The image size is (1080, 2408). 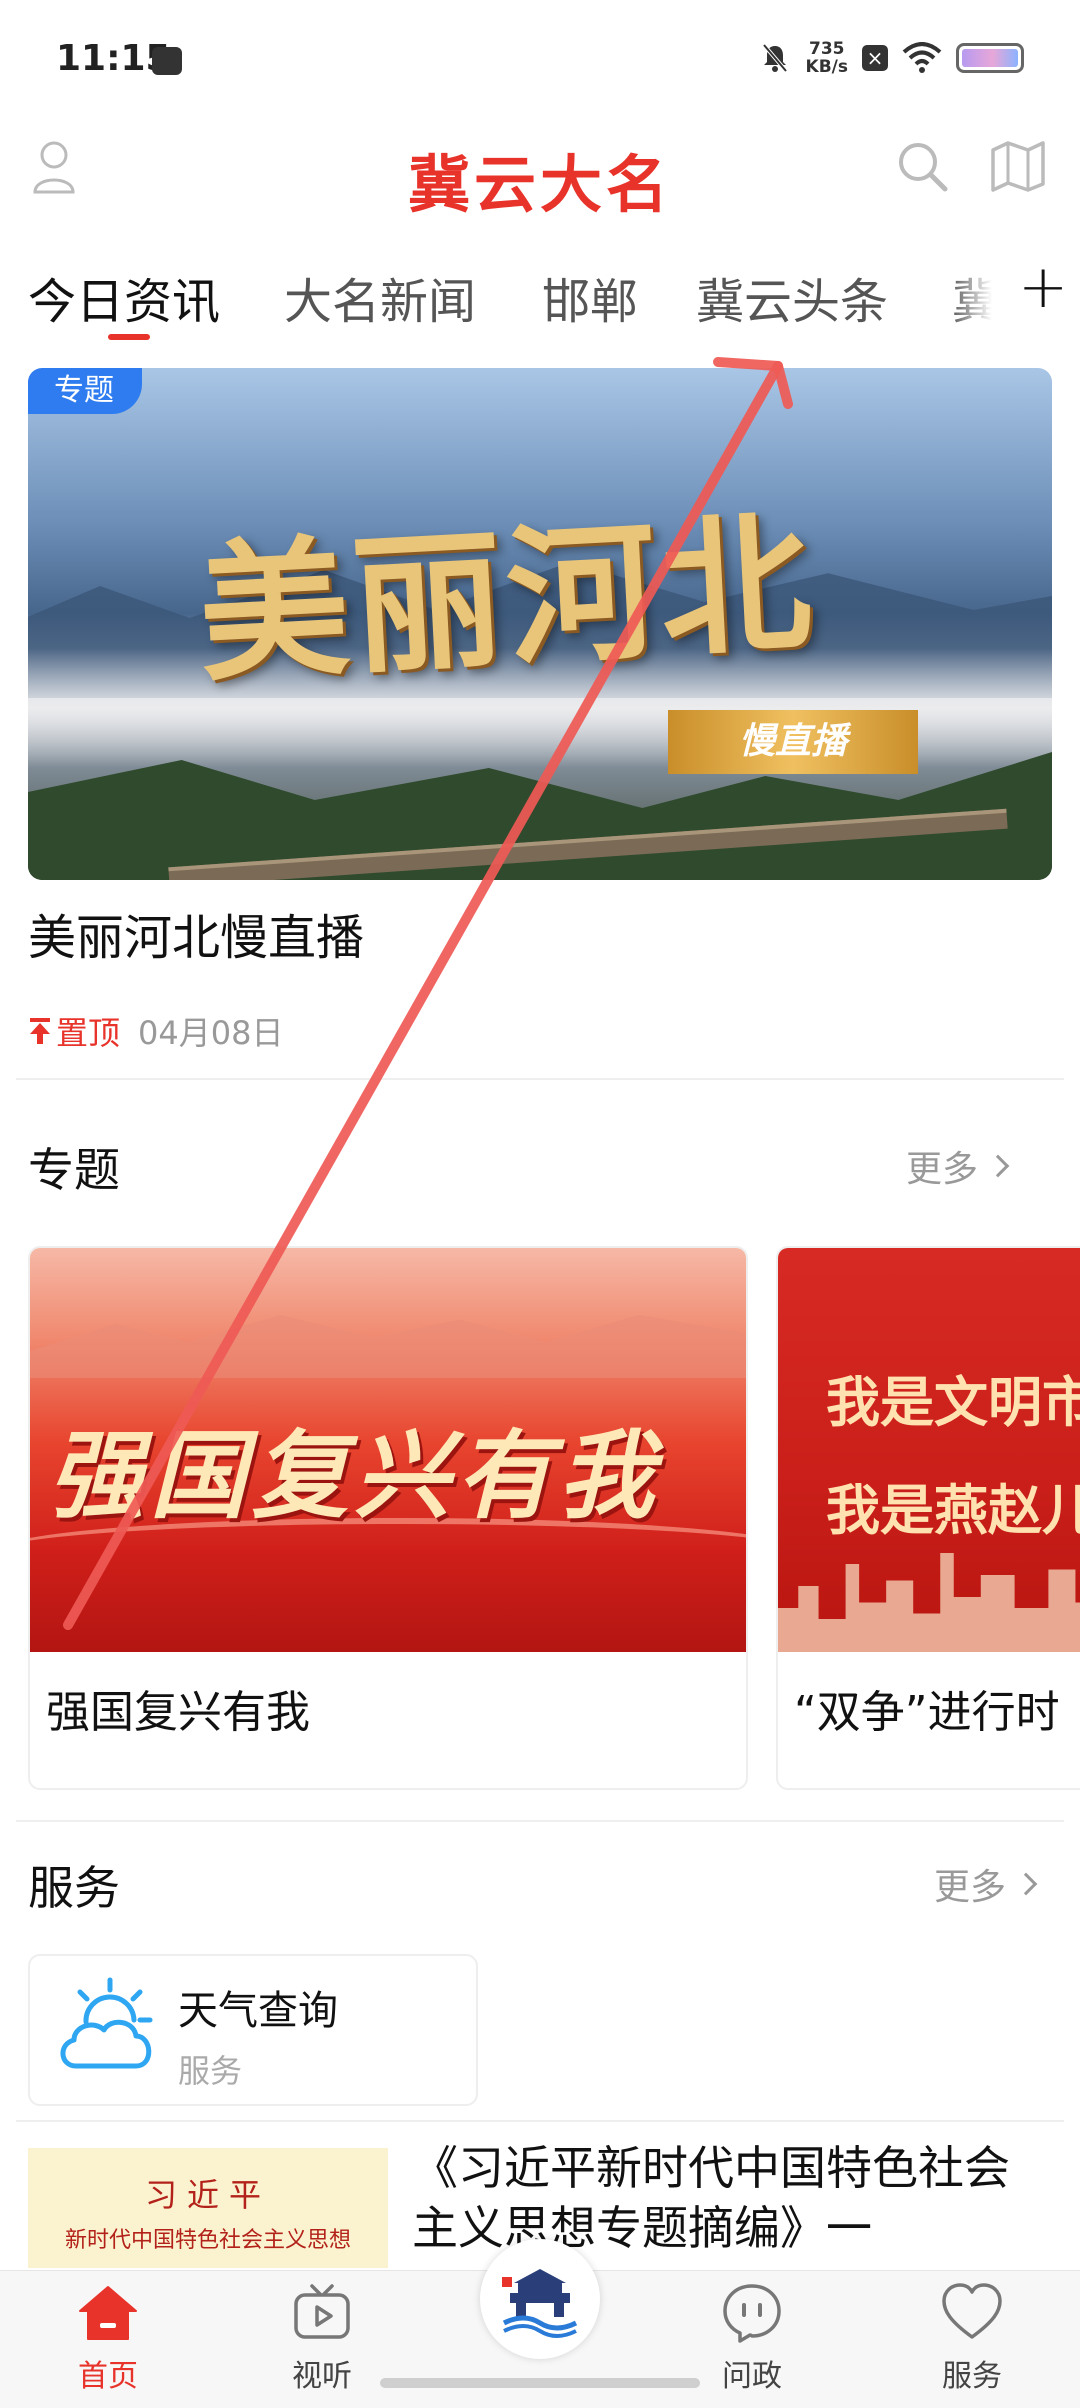 What do you see at coordinates (891, 58) in the screenshot?
I see `status-icons: 735 KB/s ×` at bounding box center [891, 58].